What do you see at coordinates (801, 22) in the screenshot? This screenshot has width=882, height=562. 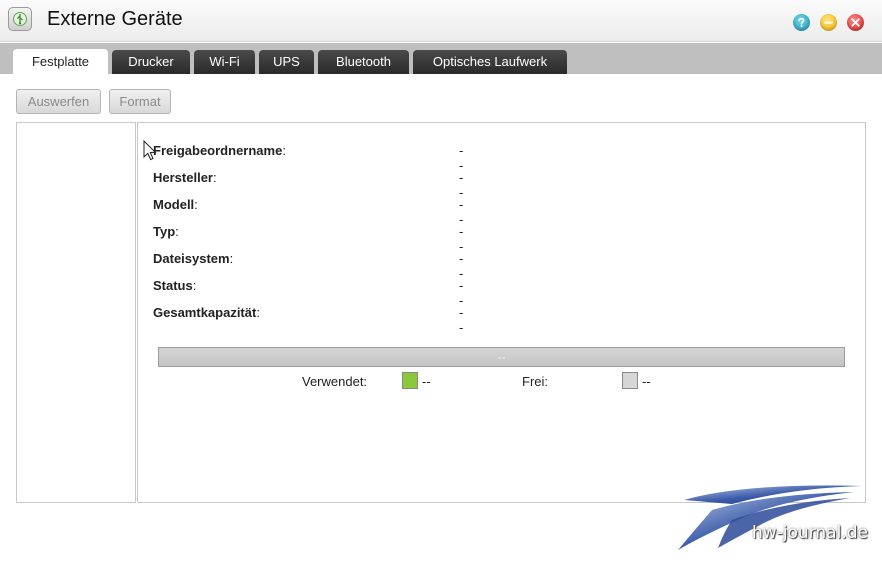 I see `help-icon` at bounding box center [801, 22].